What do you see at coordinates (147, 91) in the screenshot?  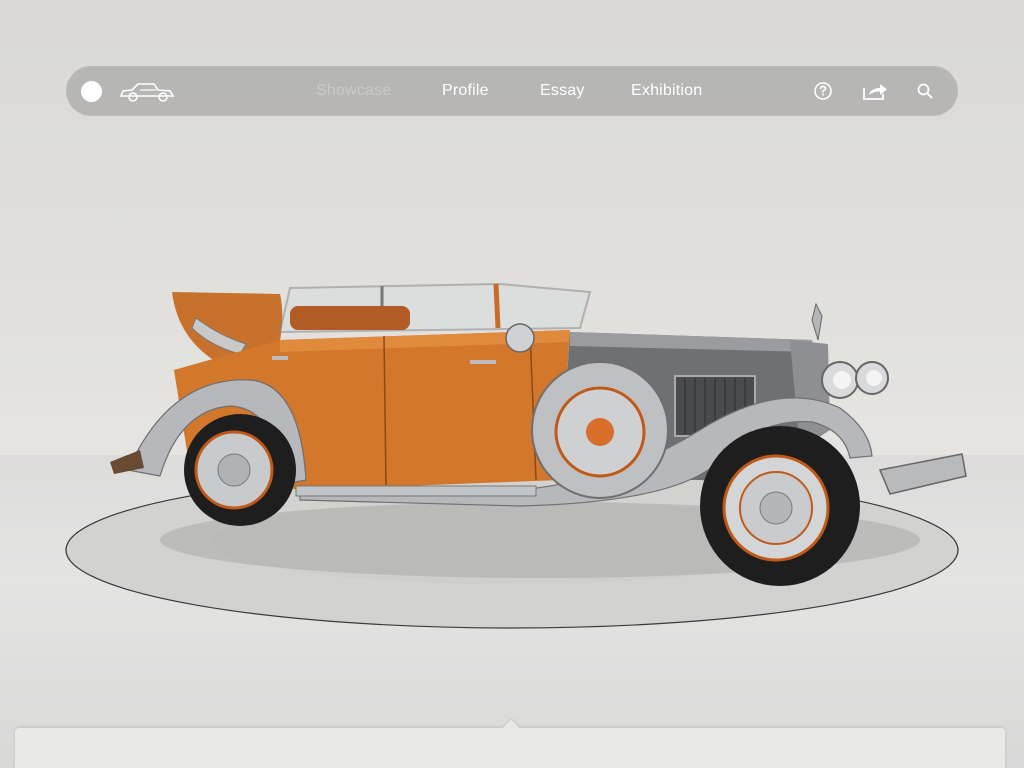 I see `vintage-car-icon` at bounding box center [147, 91].